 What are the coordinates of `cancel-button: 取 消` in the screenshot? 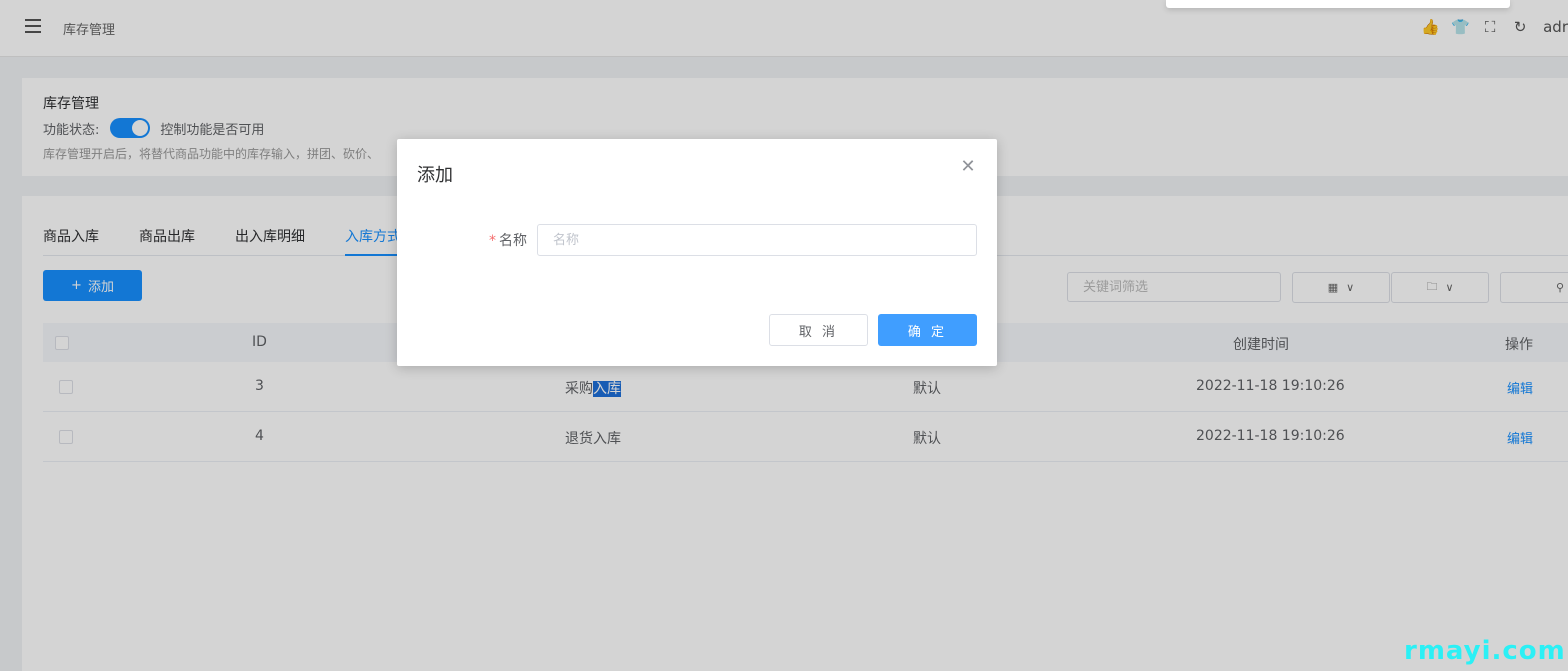 It's located at (818, 330).